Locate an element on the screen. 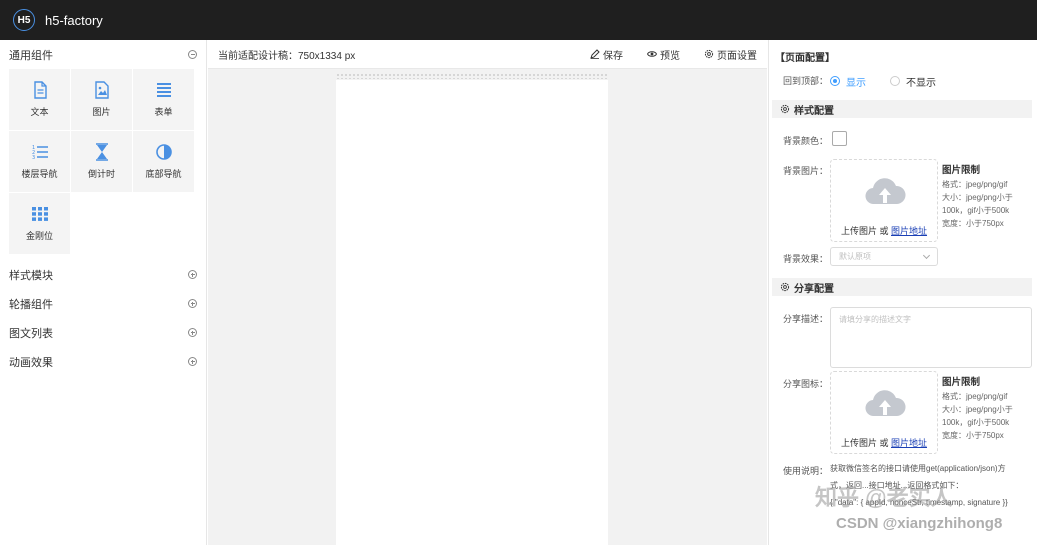  usage-label: 使用说明： is located at coordinates (806, 471).